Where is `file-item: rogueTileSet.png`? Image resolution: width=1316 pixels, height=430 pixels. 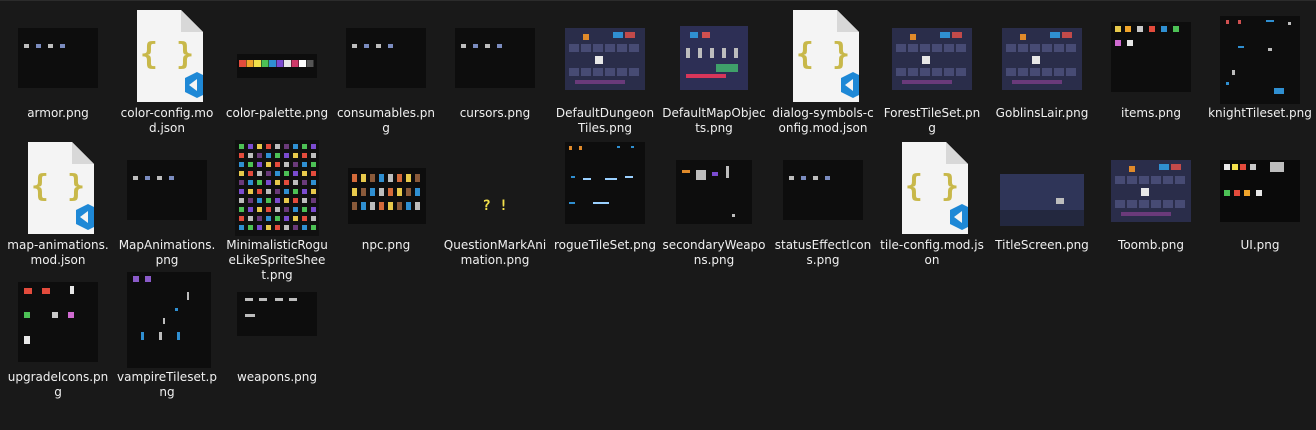
file-item: rogueTileSet.png is located at coordinates (605, 196).